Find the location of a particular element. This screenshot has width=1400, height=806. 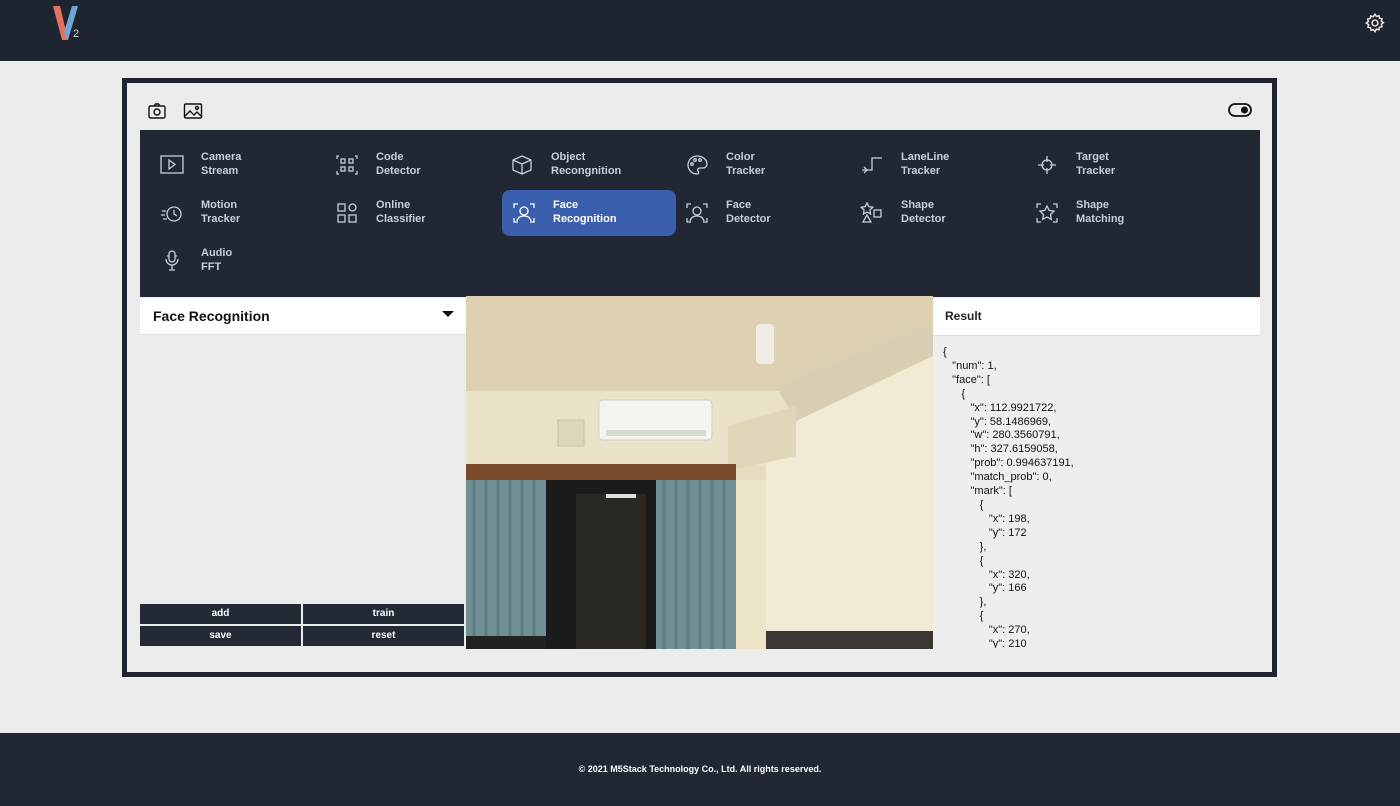

menu-label: Code Detector is located at coordinates (398, 164).